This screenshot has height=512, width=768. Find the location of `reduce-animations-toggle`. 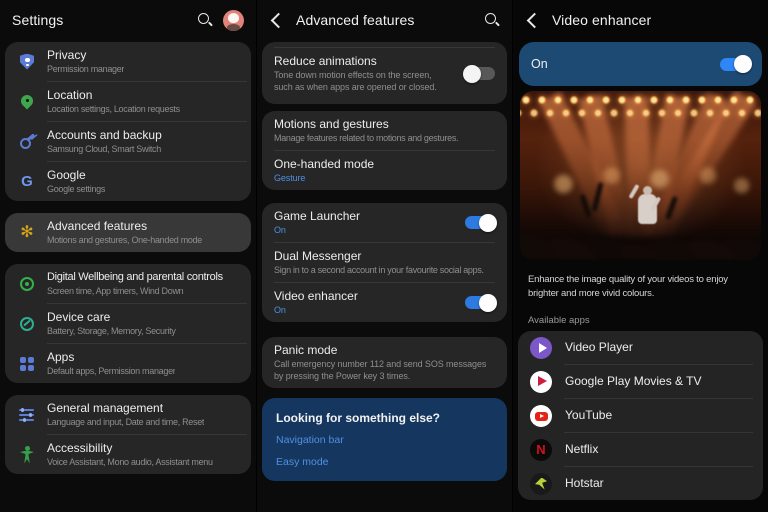

reduce-animations-toggle is located at coordinates (479, 73).